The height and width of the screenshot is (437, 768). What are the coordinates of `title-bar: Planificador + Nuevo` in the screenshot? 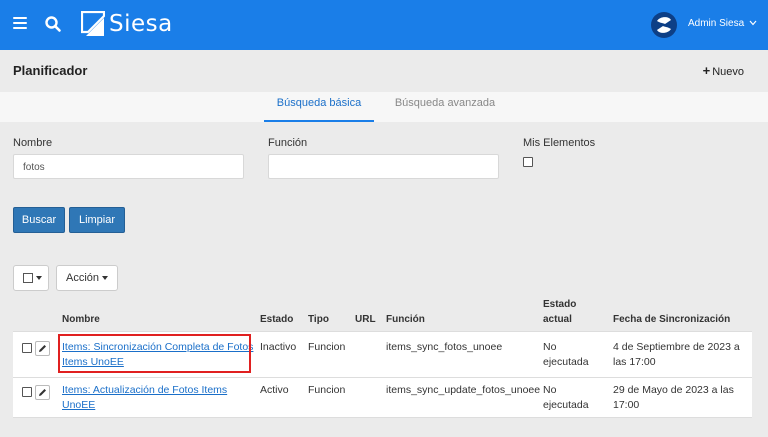 It's located at (384, 71).